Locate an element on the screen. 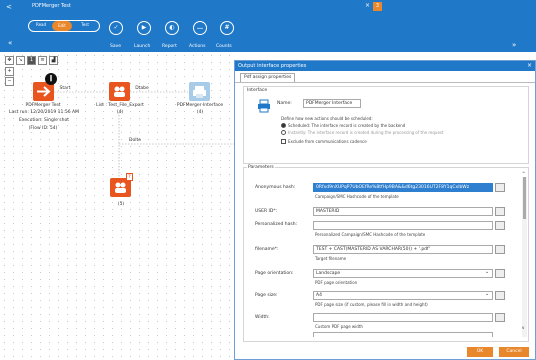 The width and height of the screenshot is (536, 360). scroll-down-icon: v is located at coordinates (523, 327).